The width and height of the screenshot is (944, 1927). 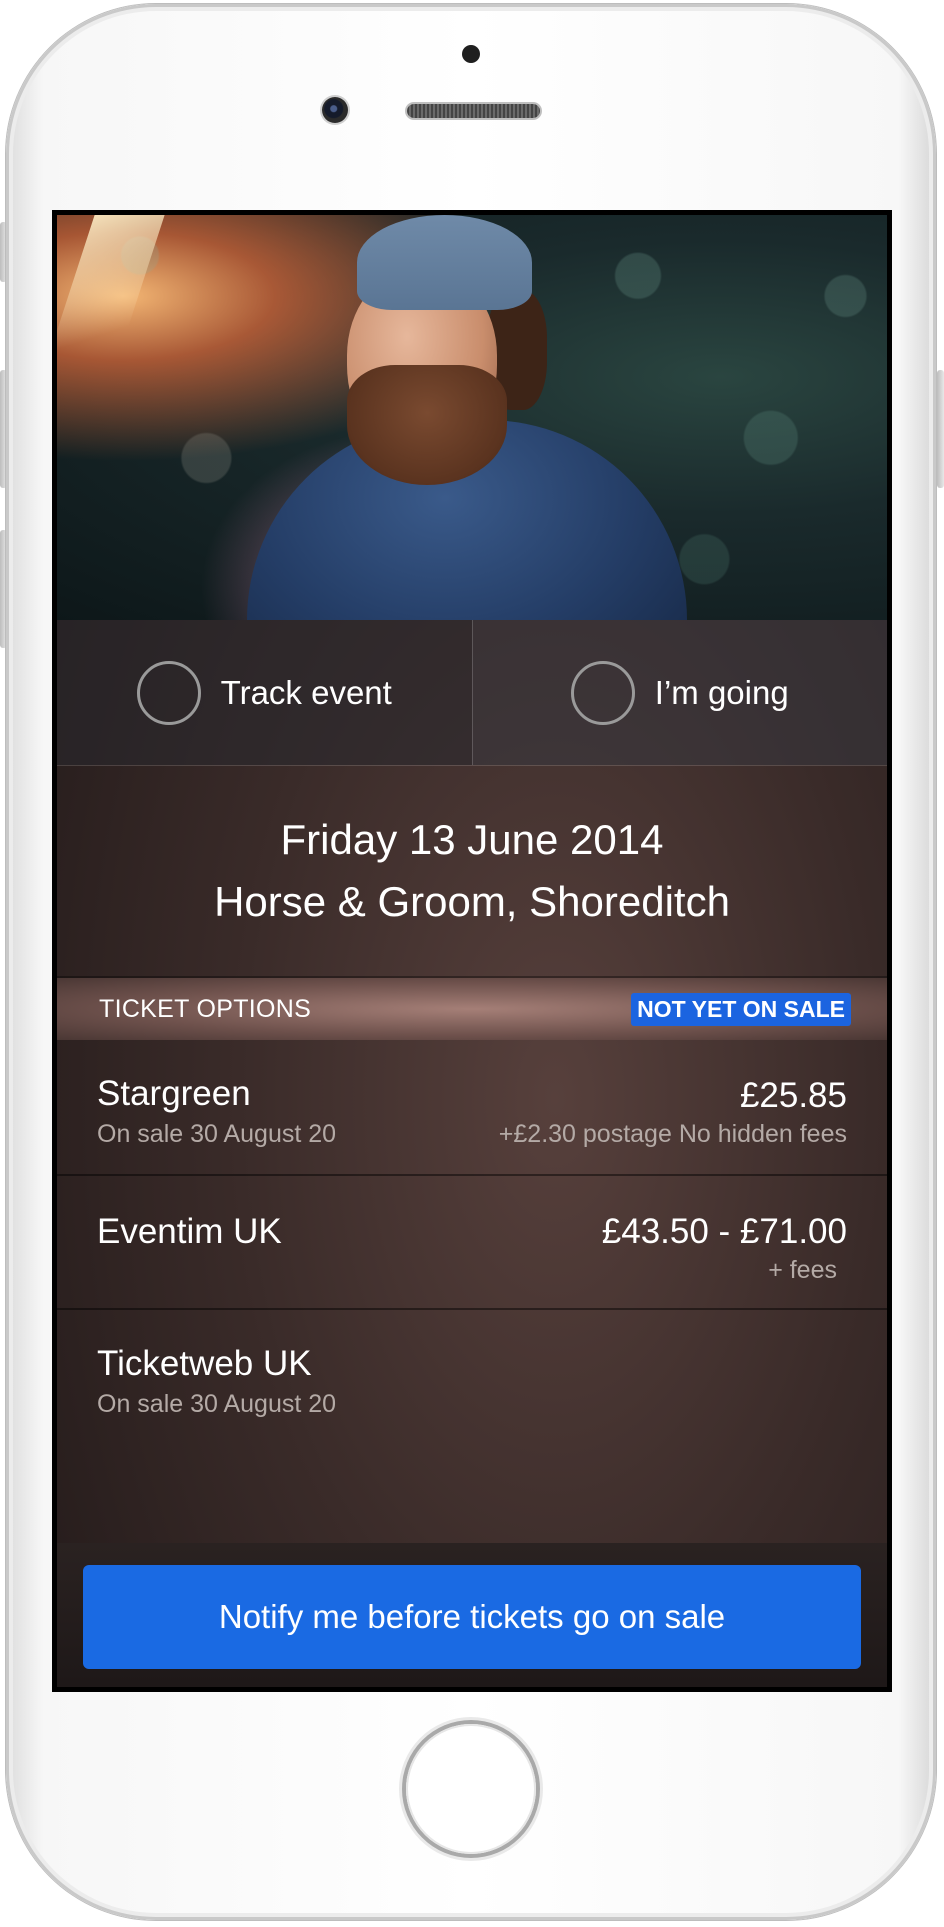 I want to click on im-going-label: I’m going, so click(x=721, y=692).